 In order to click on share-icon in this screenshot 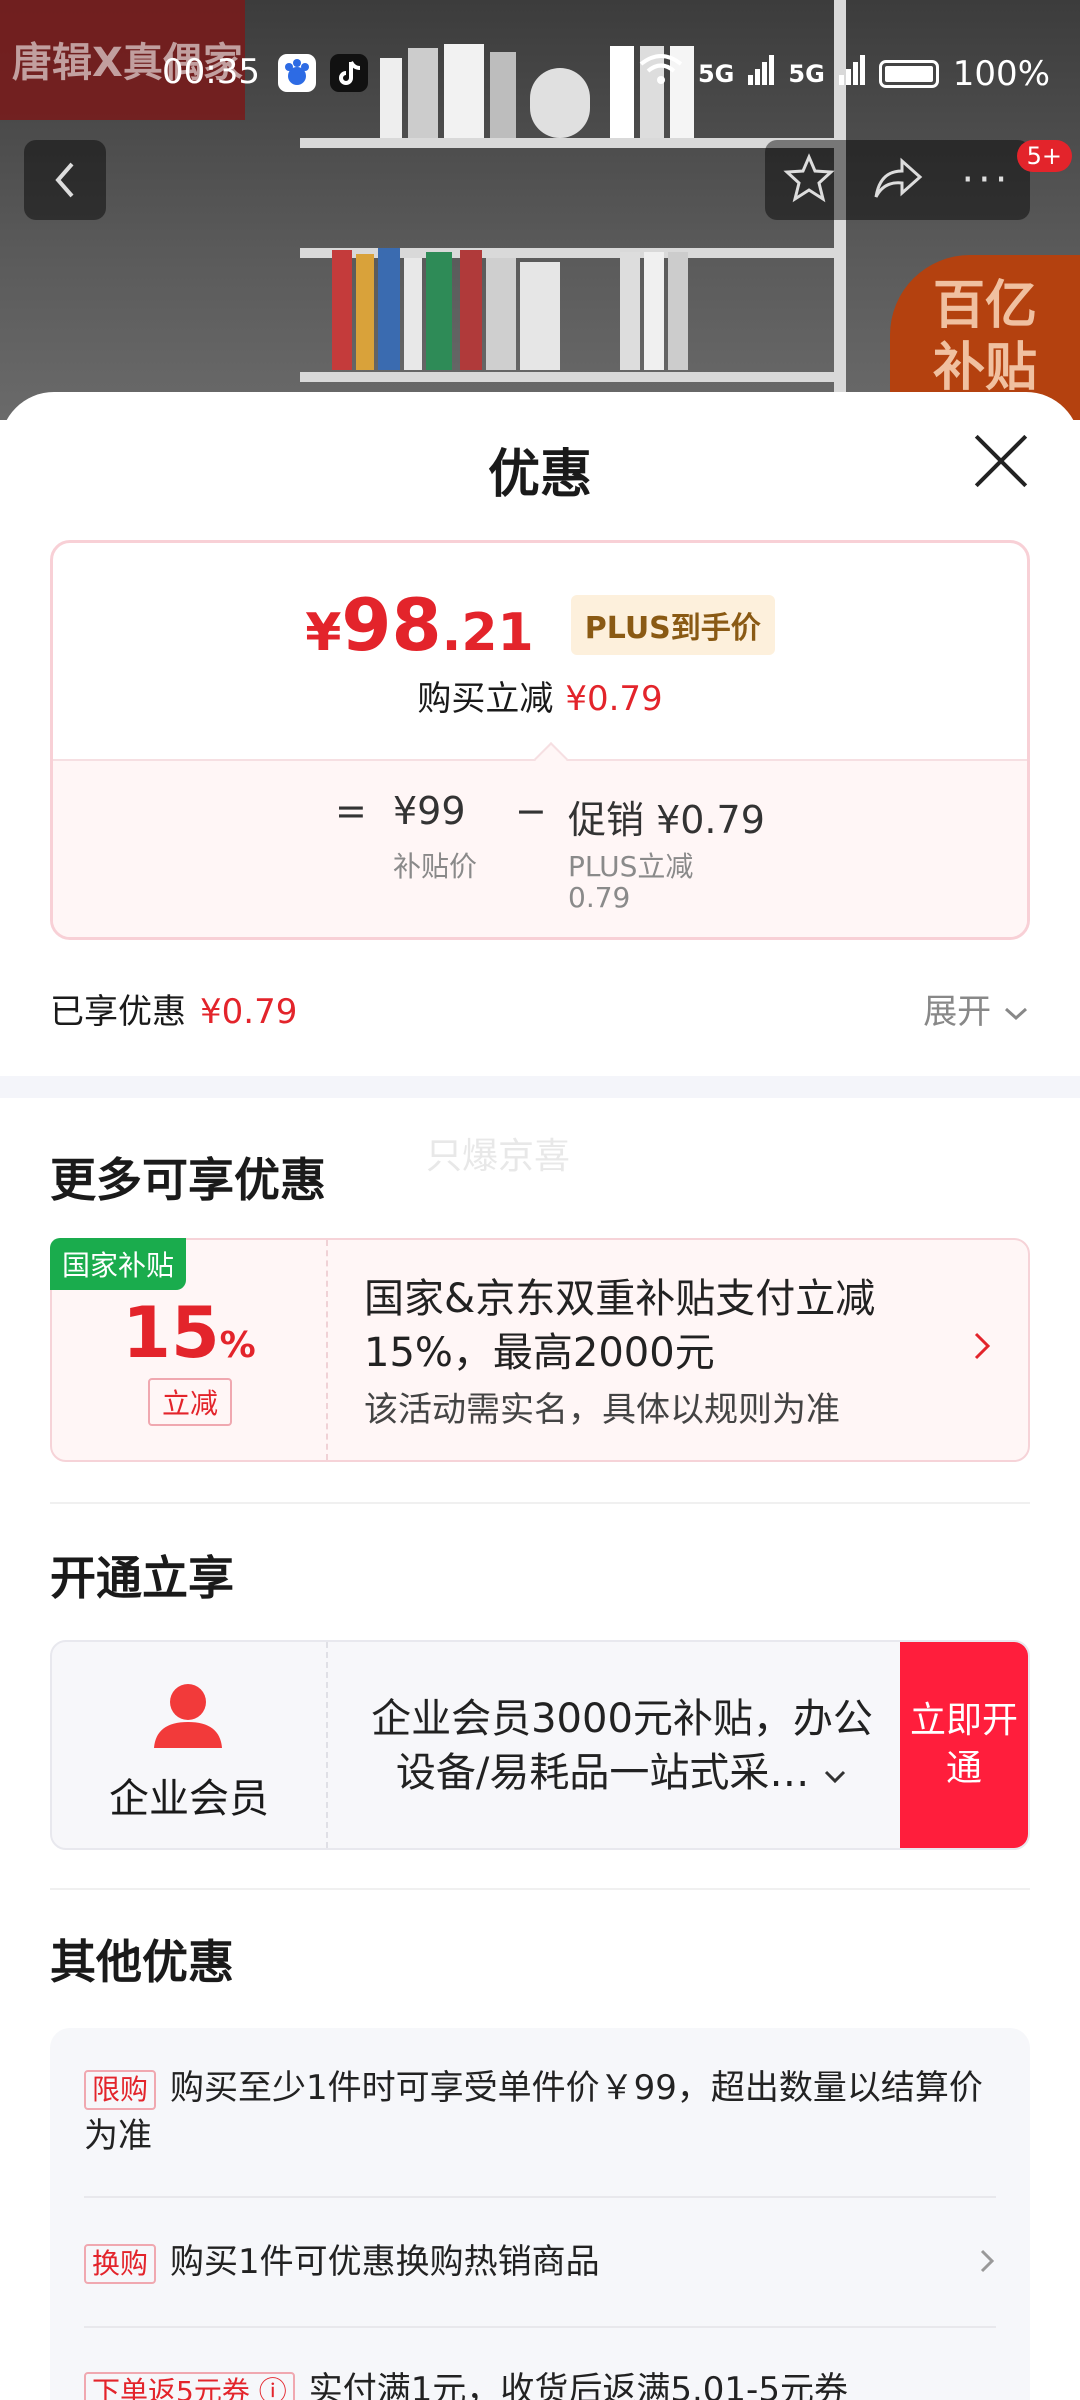, I will do `click(898, 180)`.